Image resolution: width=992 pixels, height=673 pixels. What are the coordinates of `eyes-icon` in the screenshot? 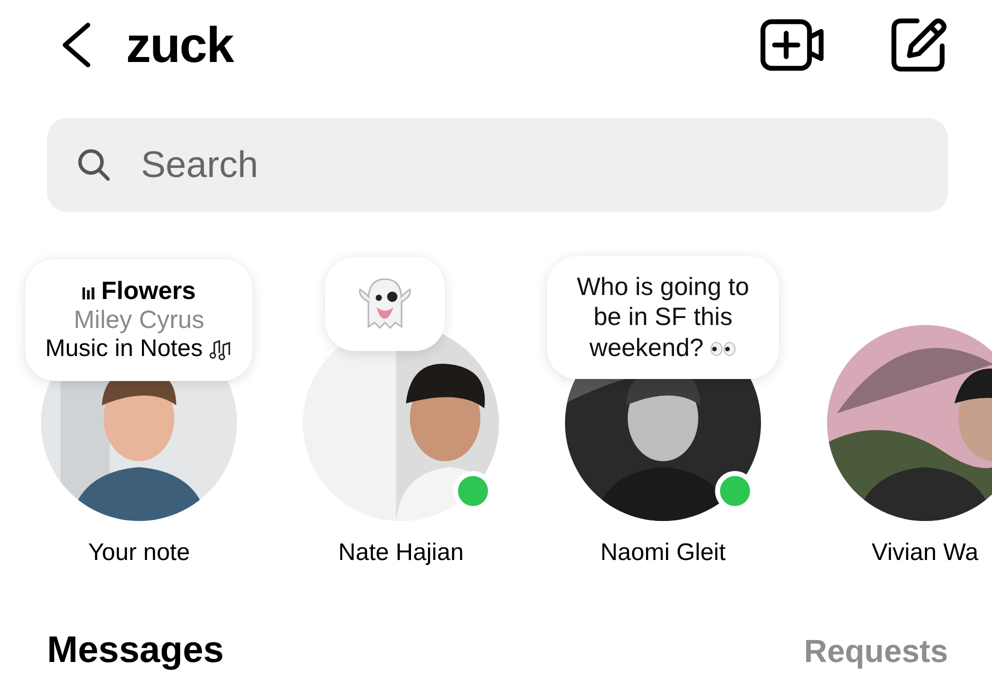 It's located at (723, 349).